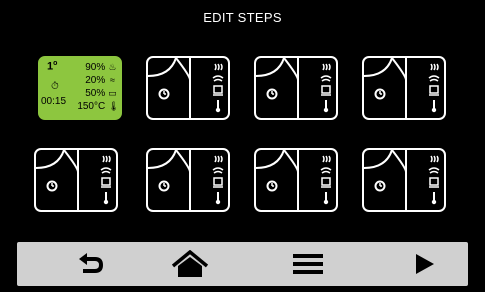 The image size is (485, 292). What do you see at coordinates (101, 67) in the screenshot?
I see `param-steam: 90% ♨` at bounding box center [101, 67].